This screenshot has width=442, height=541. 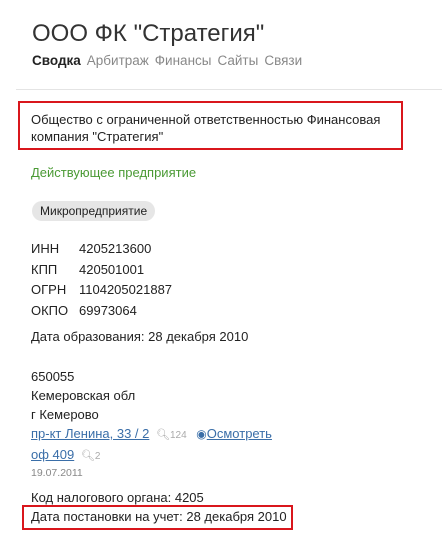 I want to click on office-count-value: 2, so click(x=97, y=456).